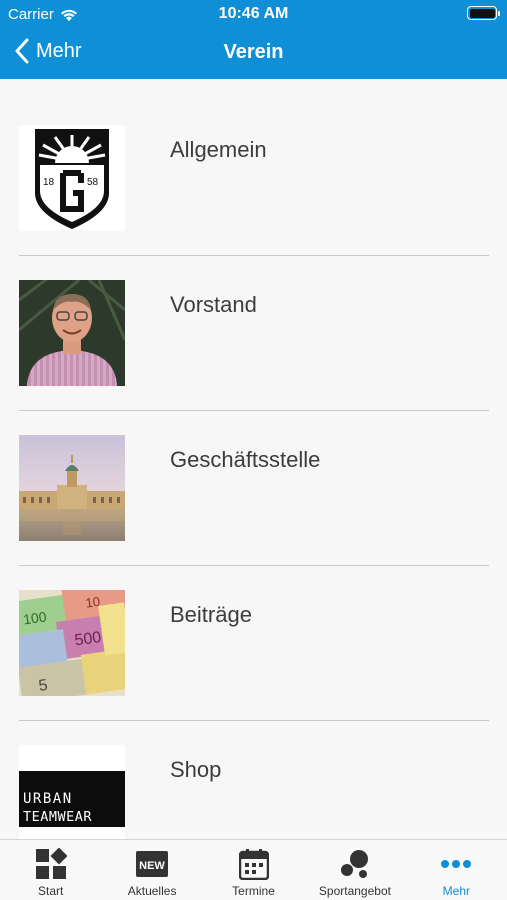 This screenshot has width=507, height=900. What do you see at coordinates (253, 891) in the screenshot?
I see `tab-label: Termine` at bounding box center [253, 891].